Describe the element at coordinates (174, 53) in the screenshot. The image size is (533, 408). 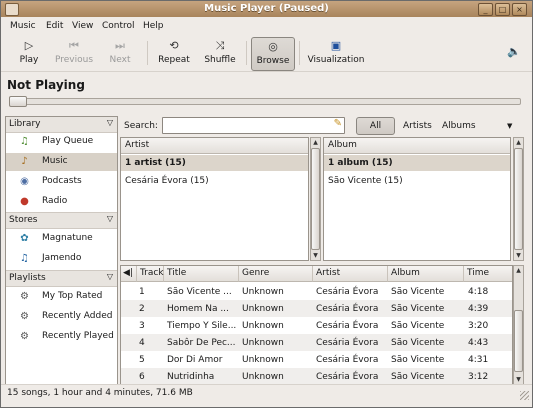
I see `repeat-button: ⟲ Repeat` at that location.